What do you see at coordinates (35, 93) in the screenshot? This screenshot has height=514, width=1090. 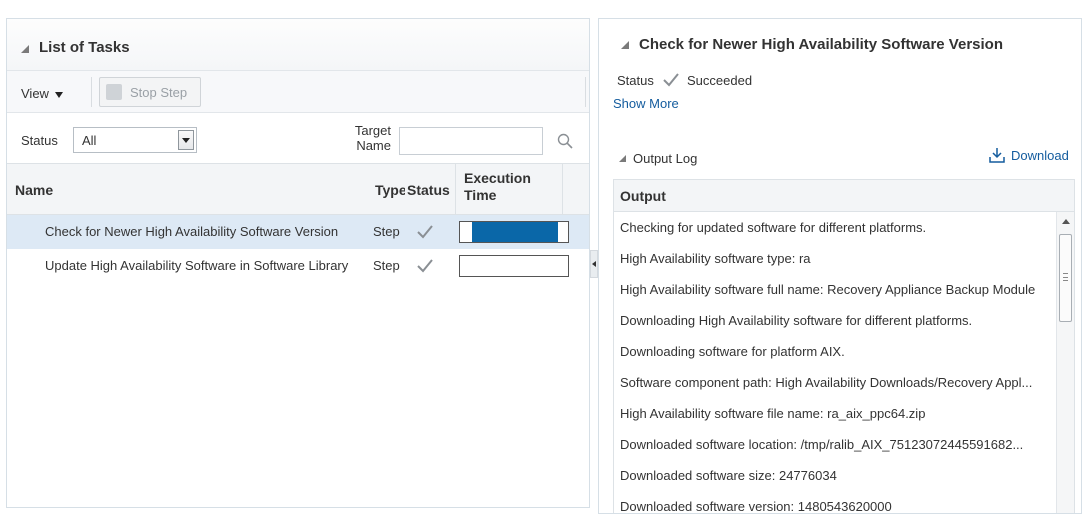 I see `view-menu-label: View` at bounding box center [35, 93].